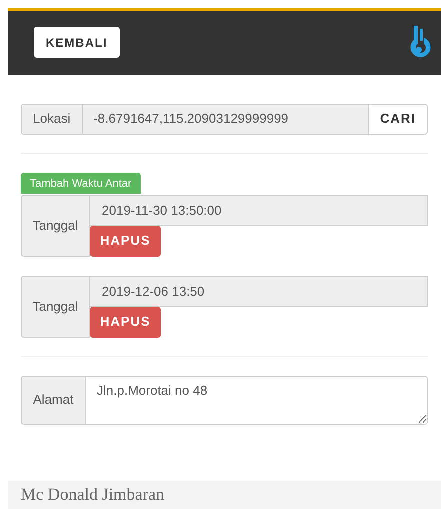  I want to click on store-title: Mc Donald Jimbaran, so click(93, 495).